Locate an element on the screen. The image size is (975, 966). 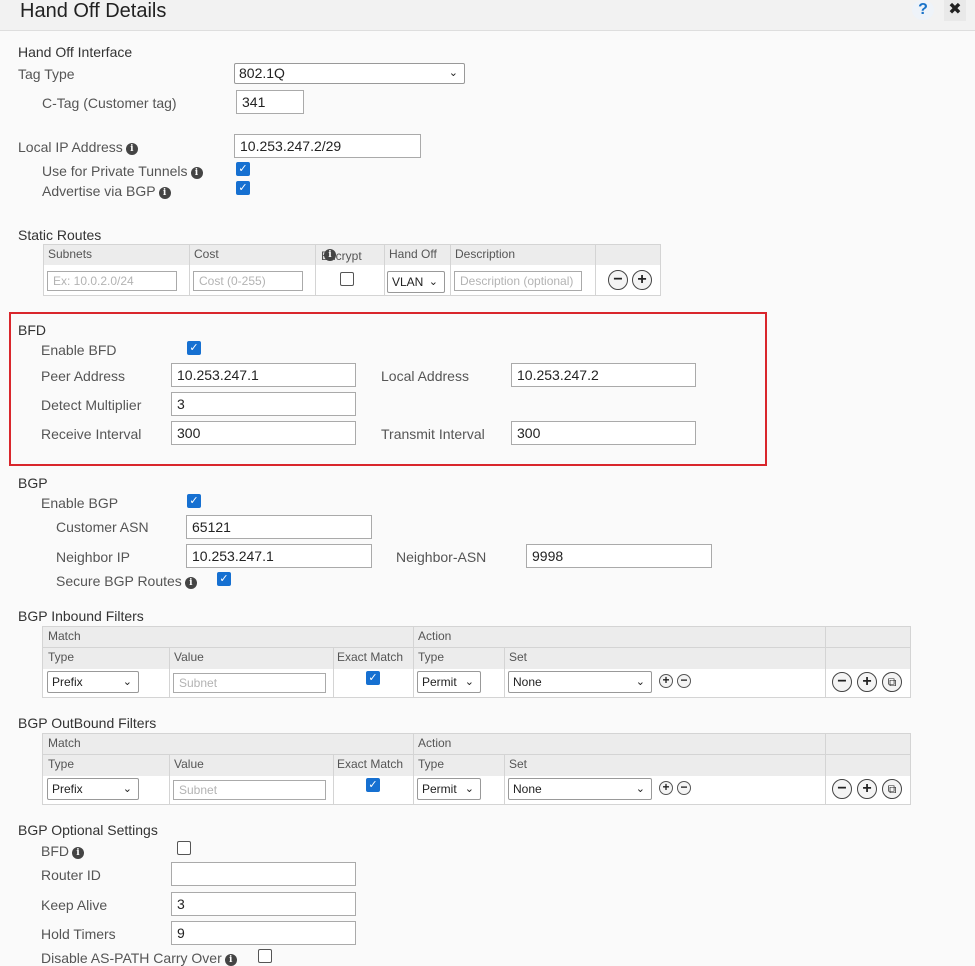
local-address-input: 10.253.247.2 is located at coordinates (603, 375).